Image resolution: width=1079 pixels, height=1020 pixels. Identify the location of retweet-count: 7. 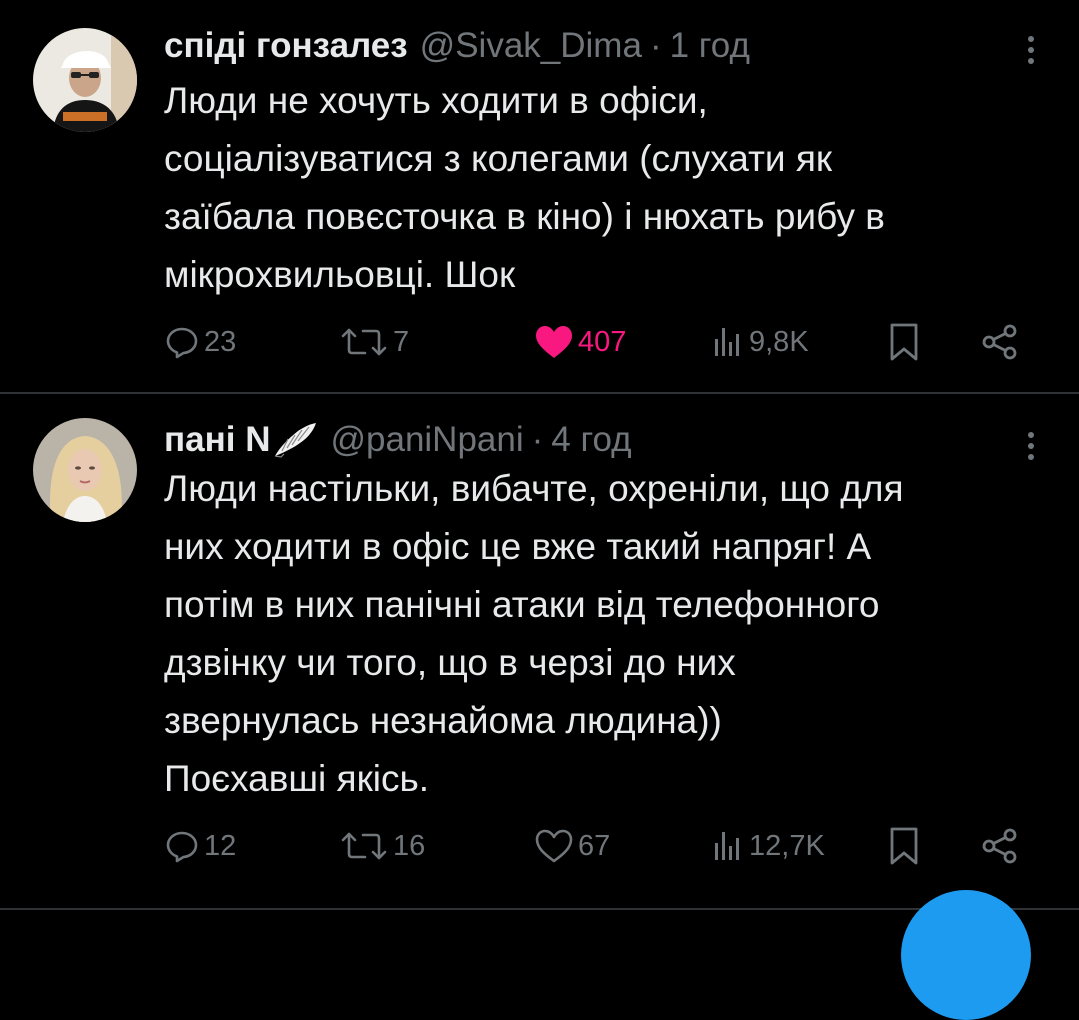
(401, 341).